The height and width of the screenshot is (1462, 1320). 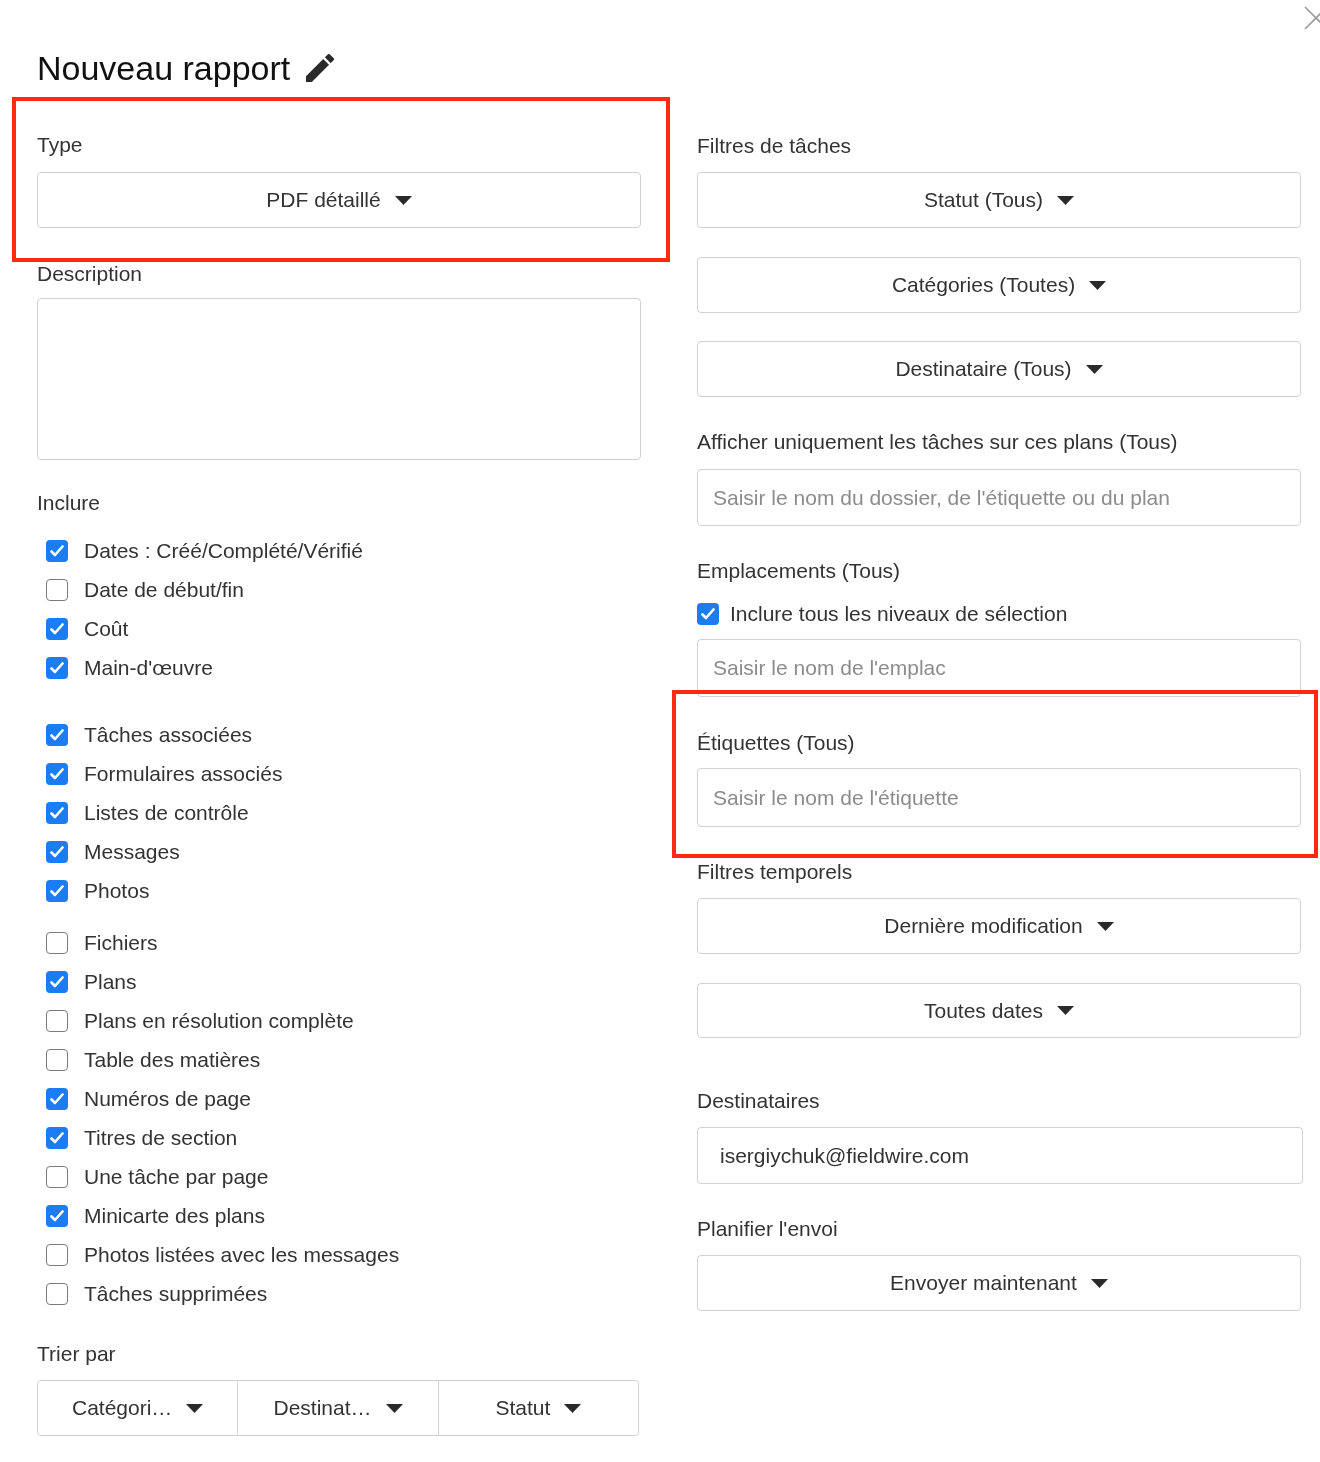 I want to click on dropdown-button: Catégories (Toutes), so click(x=999, y=285).